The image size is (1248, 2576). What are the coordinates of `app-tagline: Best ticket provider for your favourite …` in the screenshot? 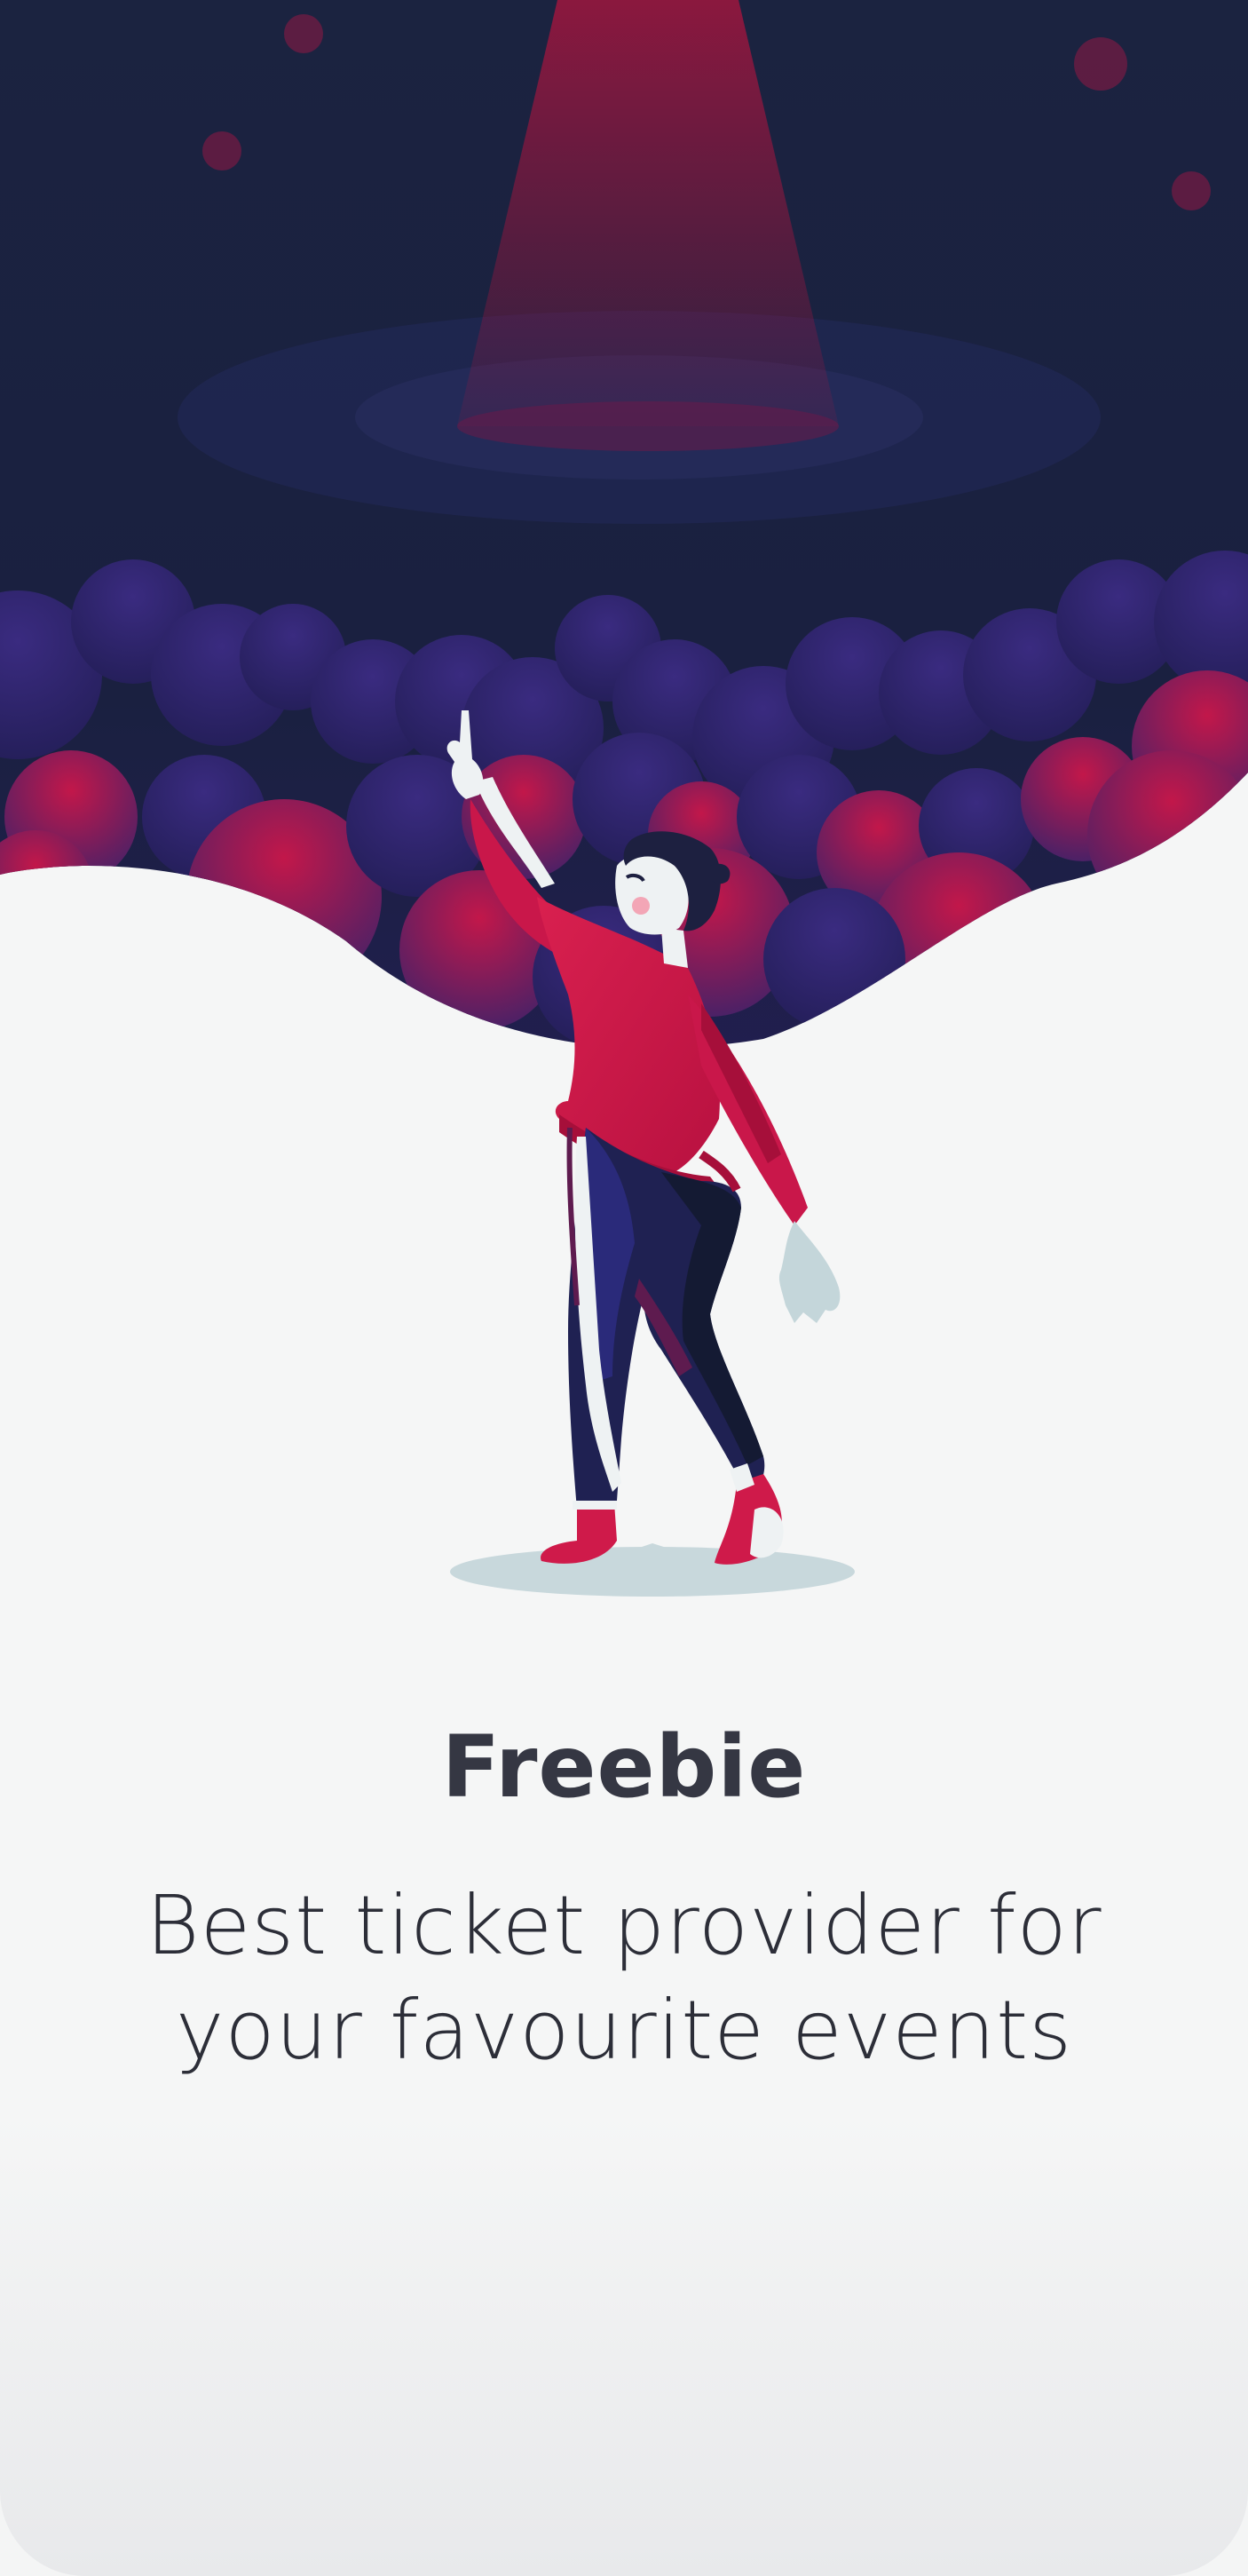 It's located at (624, 1979).